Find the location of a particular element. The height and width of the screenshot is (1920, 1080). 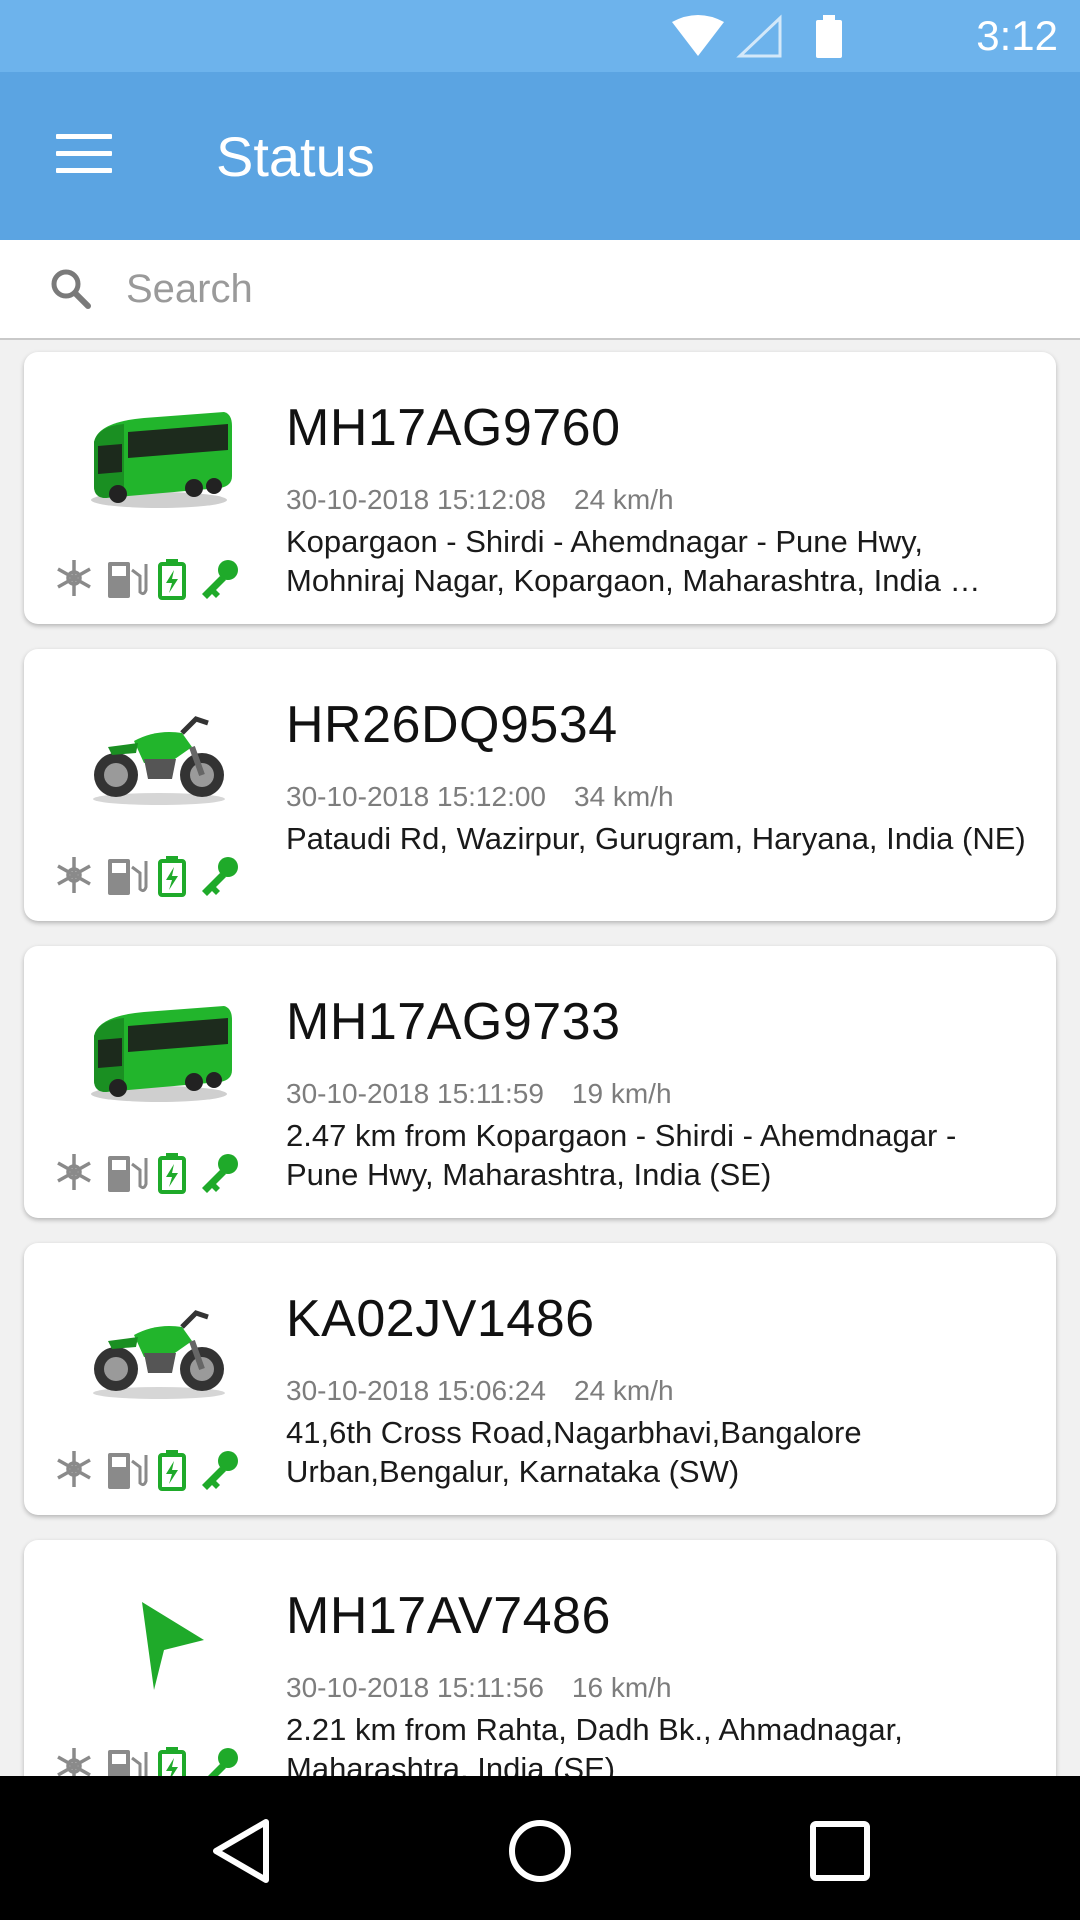

speed: 16 km/h is located at coordinates (621, 1687).